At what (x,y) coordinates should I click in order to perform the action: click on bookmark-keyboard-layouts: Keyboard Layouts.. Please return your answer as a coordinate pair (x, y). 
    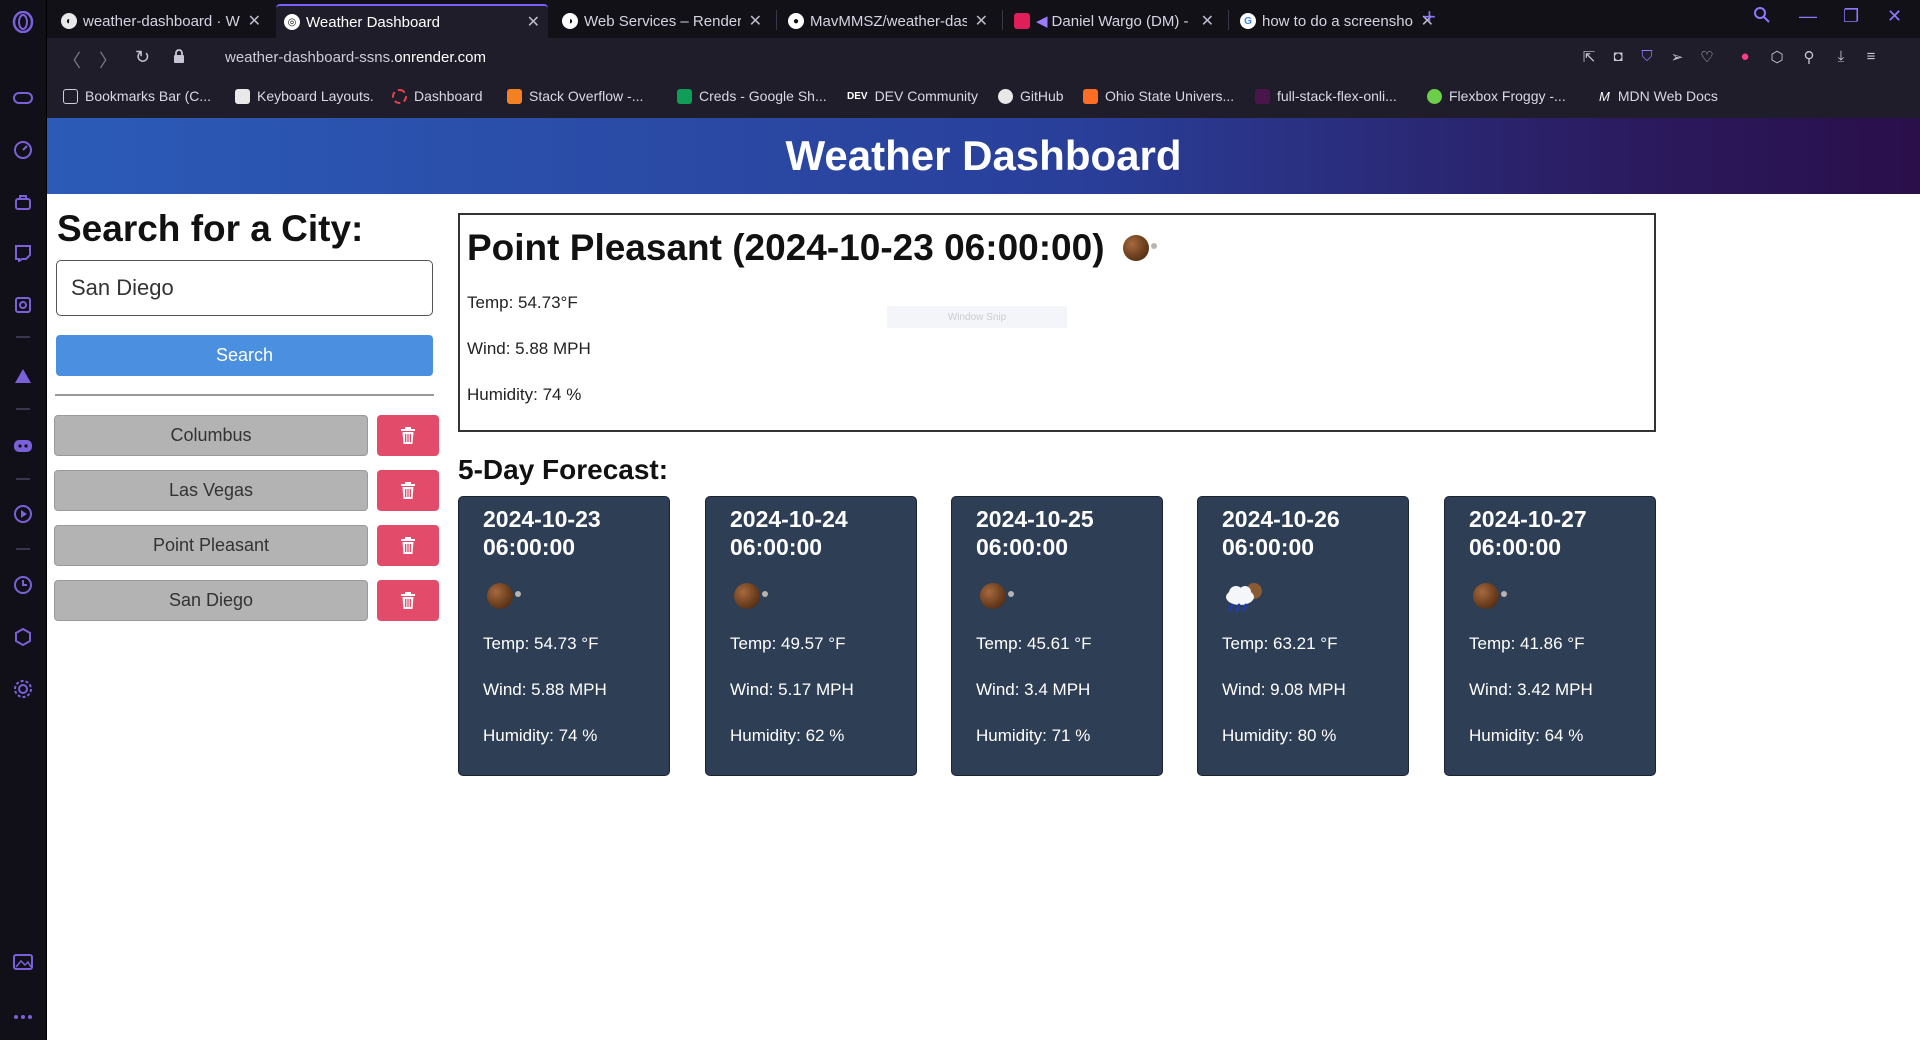
    Looking at the image, I should click on (304, 96).